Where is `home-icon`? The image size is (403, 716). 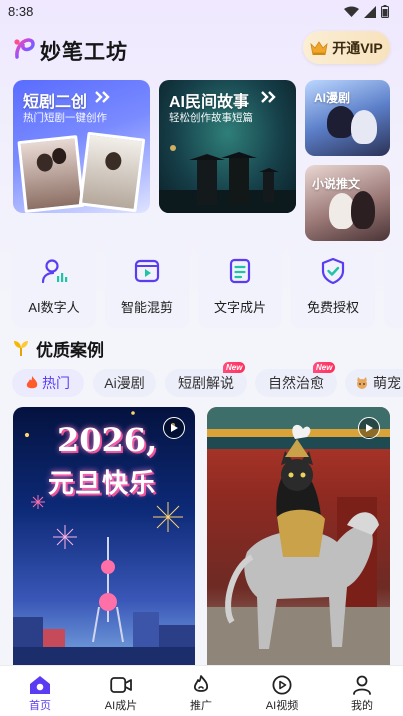
home-icon is located at coordinates (40, 685).